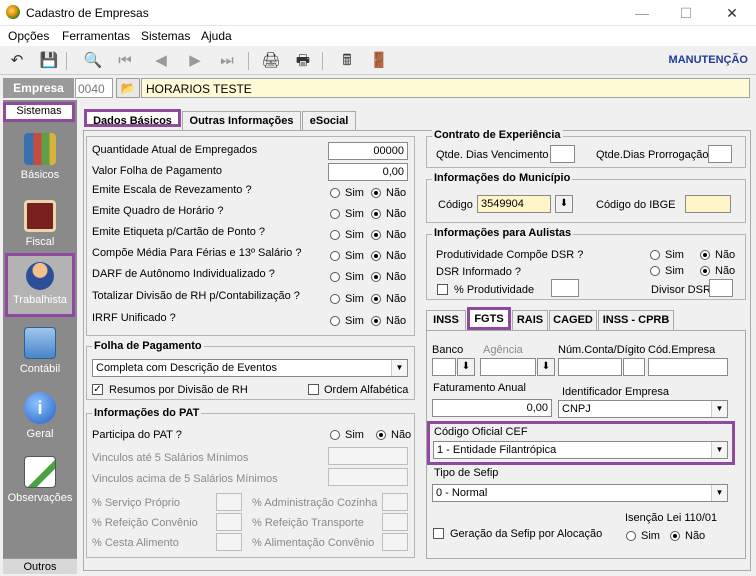 Image resolution: width=756 pixels, height=576 pixels. What do you see at coordinates (395, 502) in the screenshot?
I see `adm-field` at bounding box center [395, 502].